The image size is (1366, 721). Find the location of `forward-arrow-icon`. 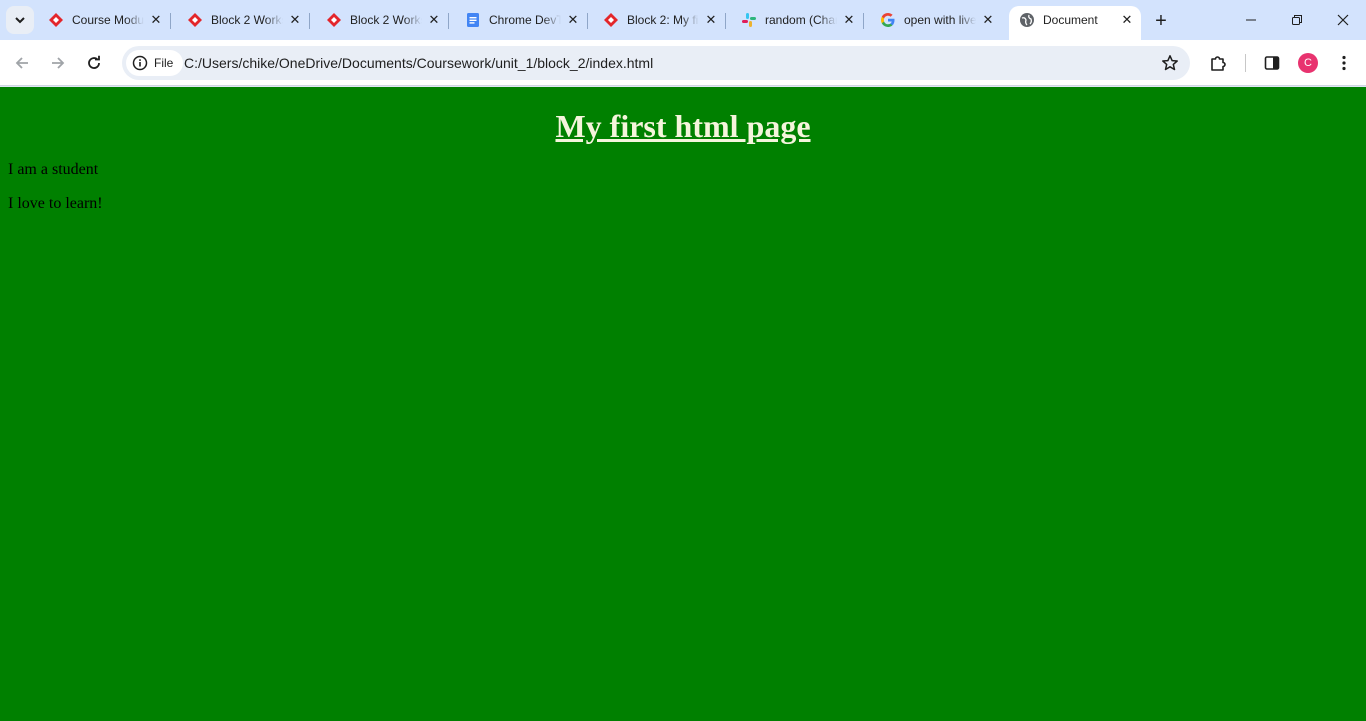

forward-arrow-icon is located at coordinates (58, 63).